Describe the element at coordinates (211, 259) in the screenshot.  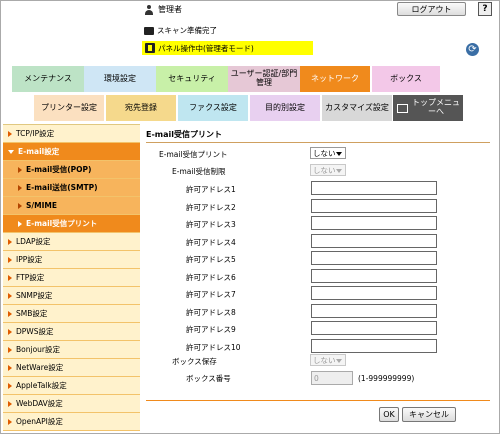
I see `allowed-address-label: 許可アドレス5` at that location.